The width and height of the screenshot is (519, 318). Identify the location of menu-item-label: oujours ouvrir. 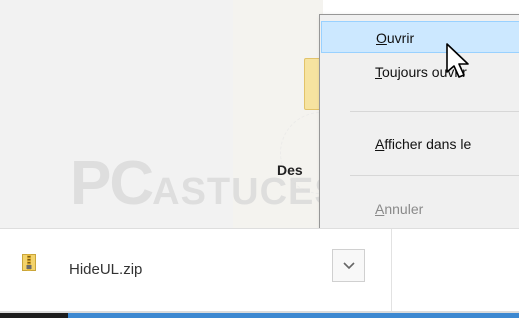
(424, 72).